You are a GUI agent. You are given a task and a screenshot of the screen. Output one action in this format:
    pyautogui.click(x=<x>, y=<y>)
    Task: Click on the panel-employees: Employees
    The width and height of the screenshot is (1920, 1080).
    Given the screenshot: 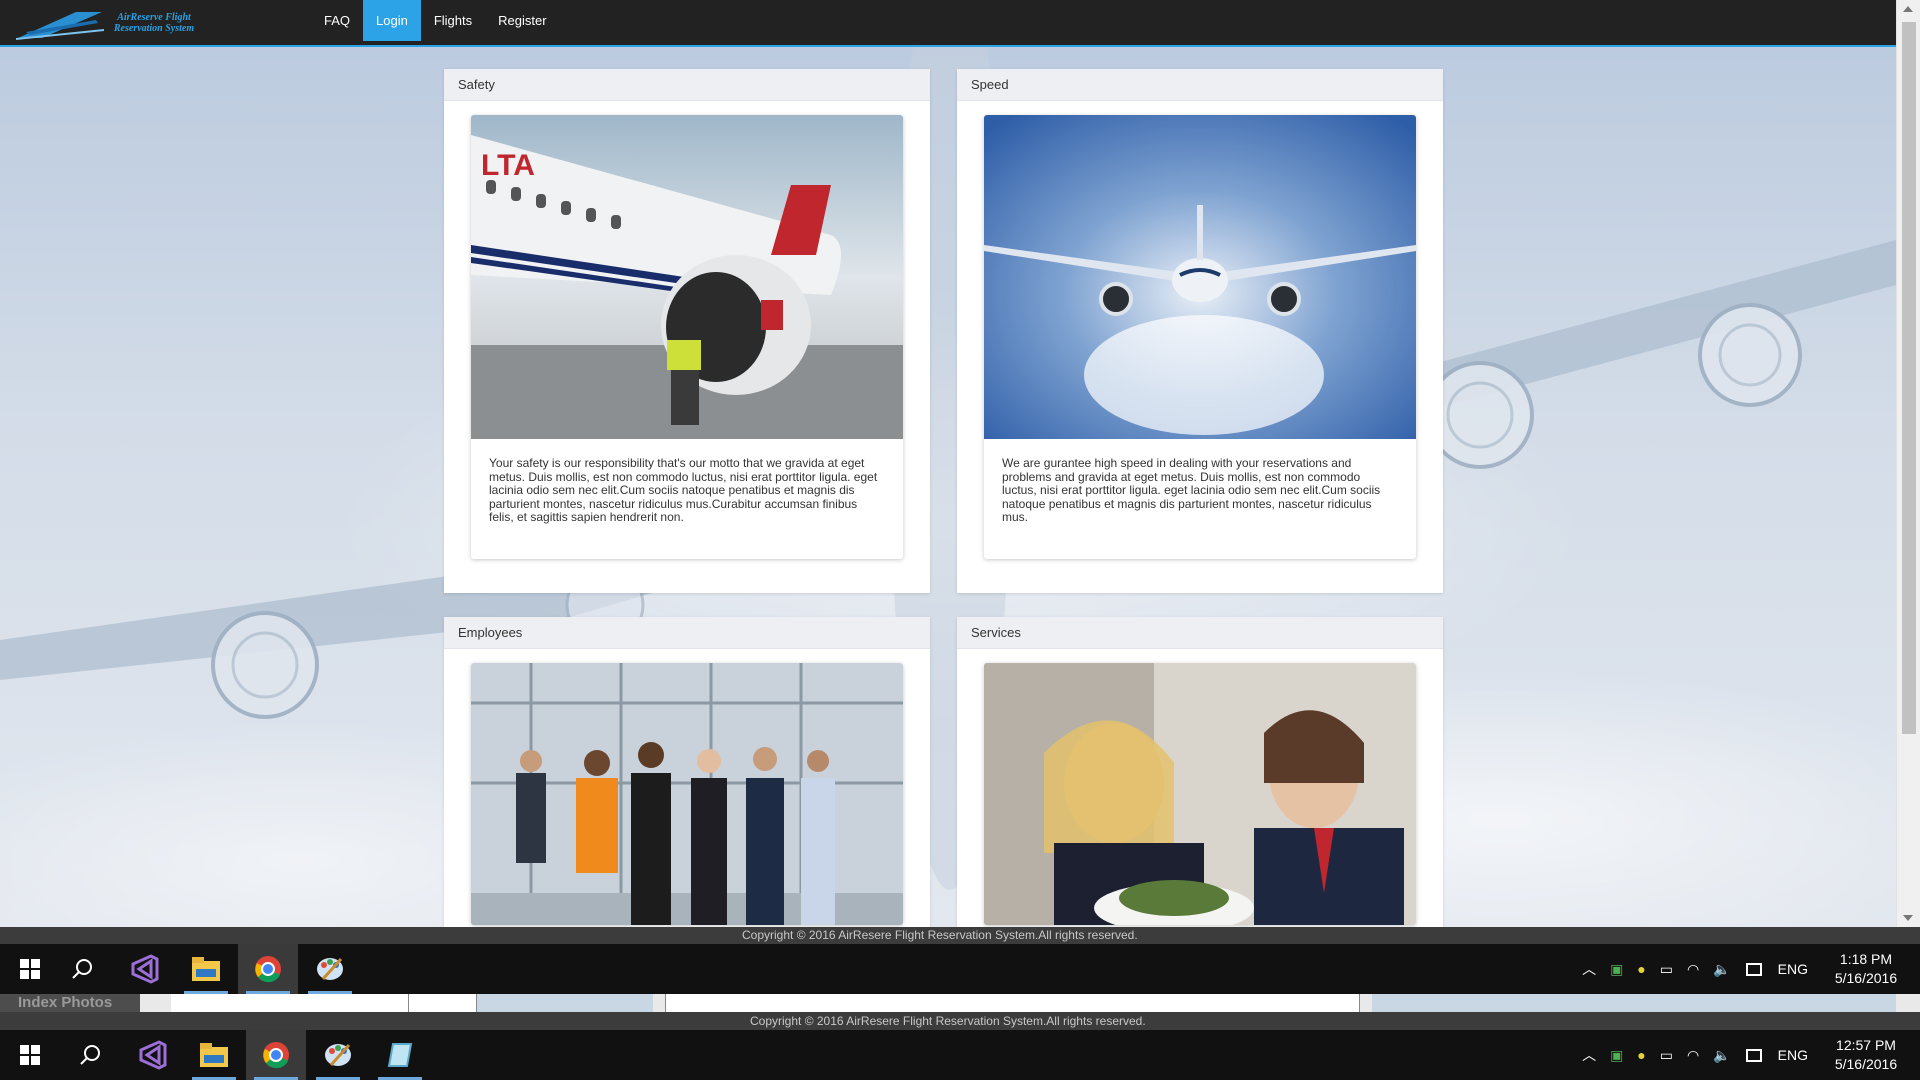 What is the action you would take?
    pyautogui.click(x=687, y=772)
    